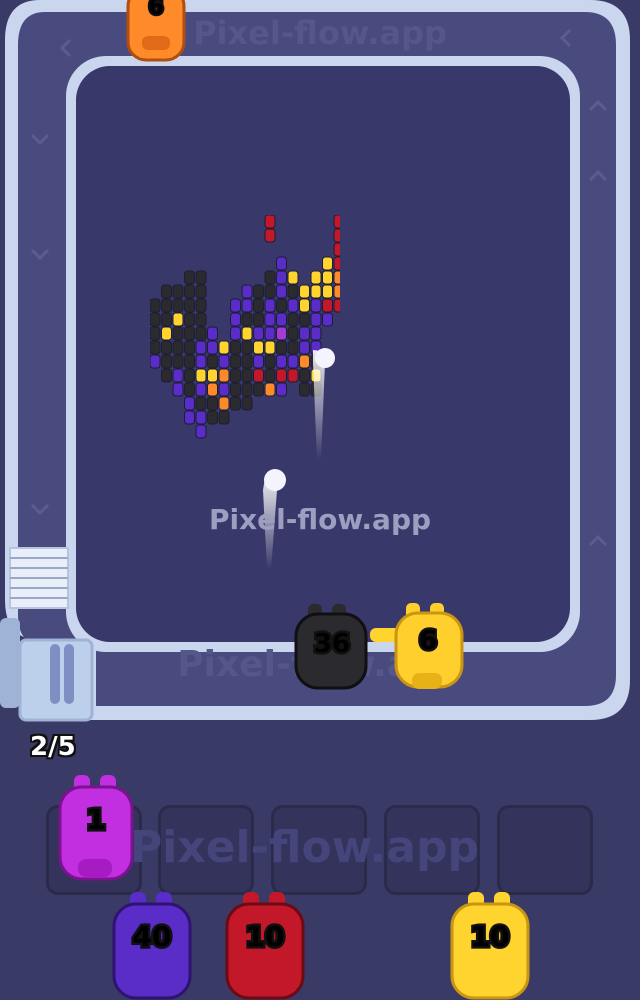 Image resolution: width=640 pixels, height=1000 pixels. What do you see at coordinates (320, 519) in the screenshot?
I see `watermark: Pixel-flow.app` at bounding box center [320, 519].